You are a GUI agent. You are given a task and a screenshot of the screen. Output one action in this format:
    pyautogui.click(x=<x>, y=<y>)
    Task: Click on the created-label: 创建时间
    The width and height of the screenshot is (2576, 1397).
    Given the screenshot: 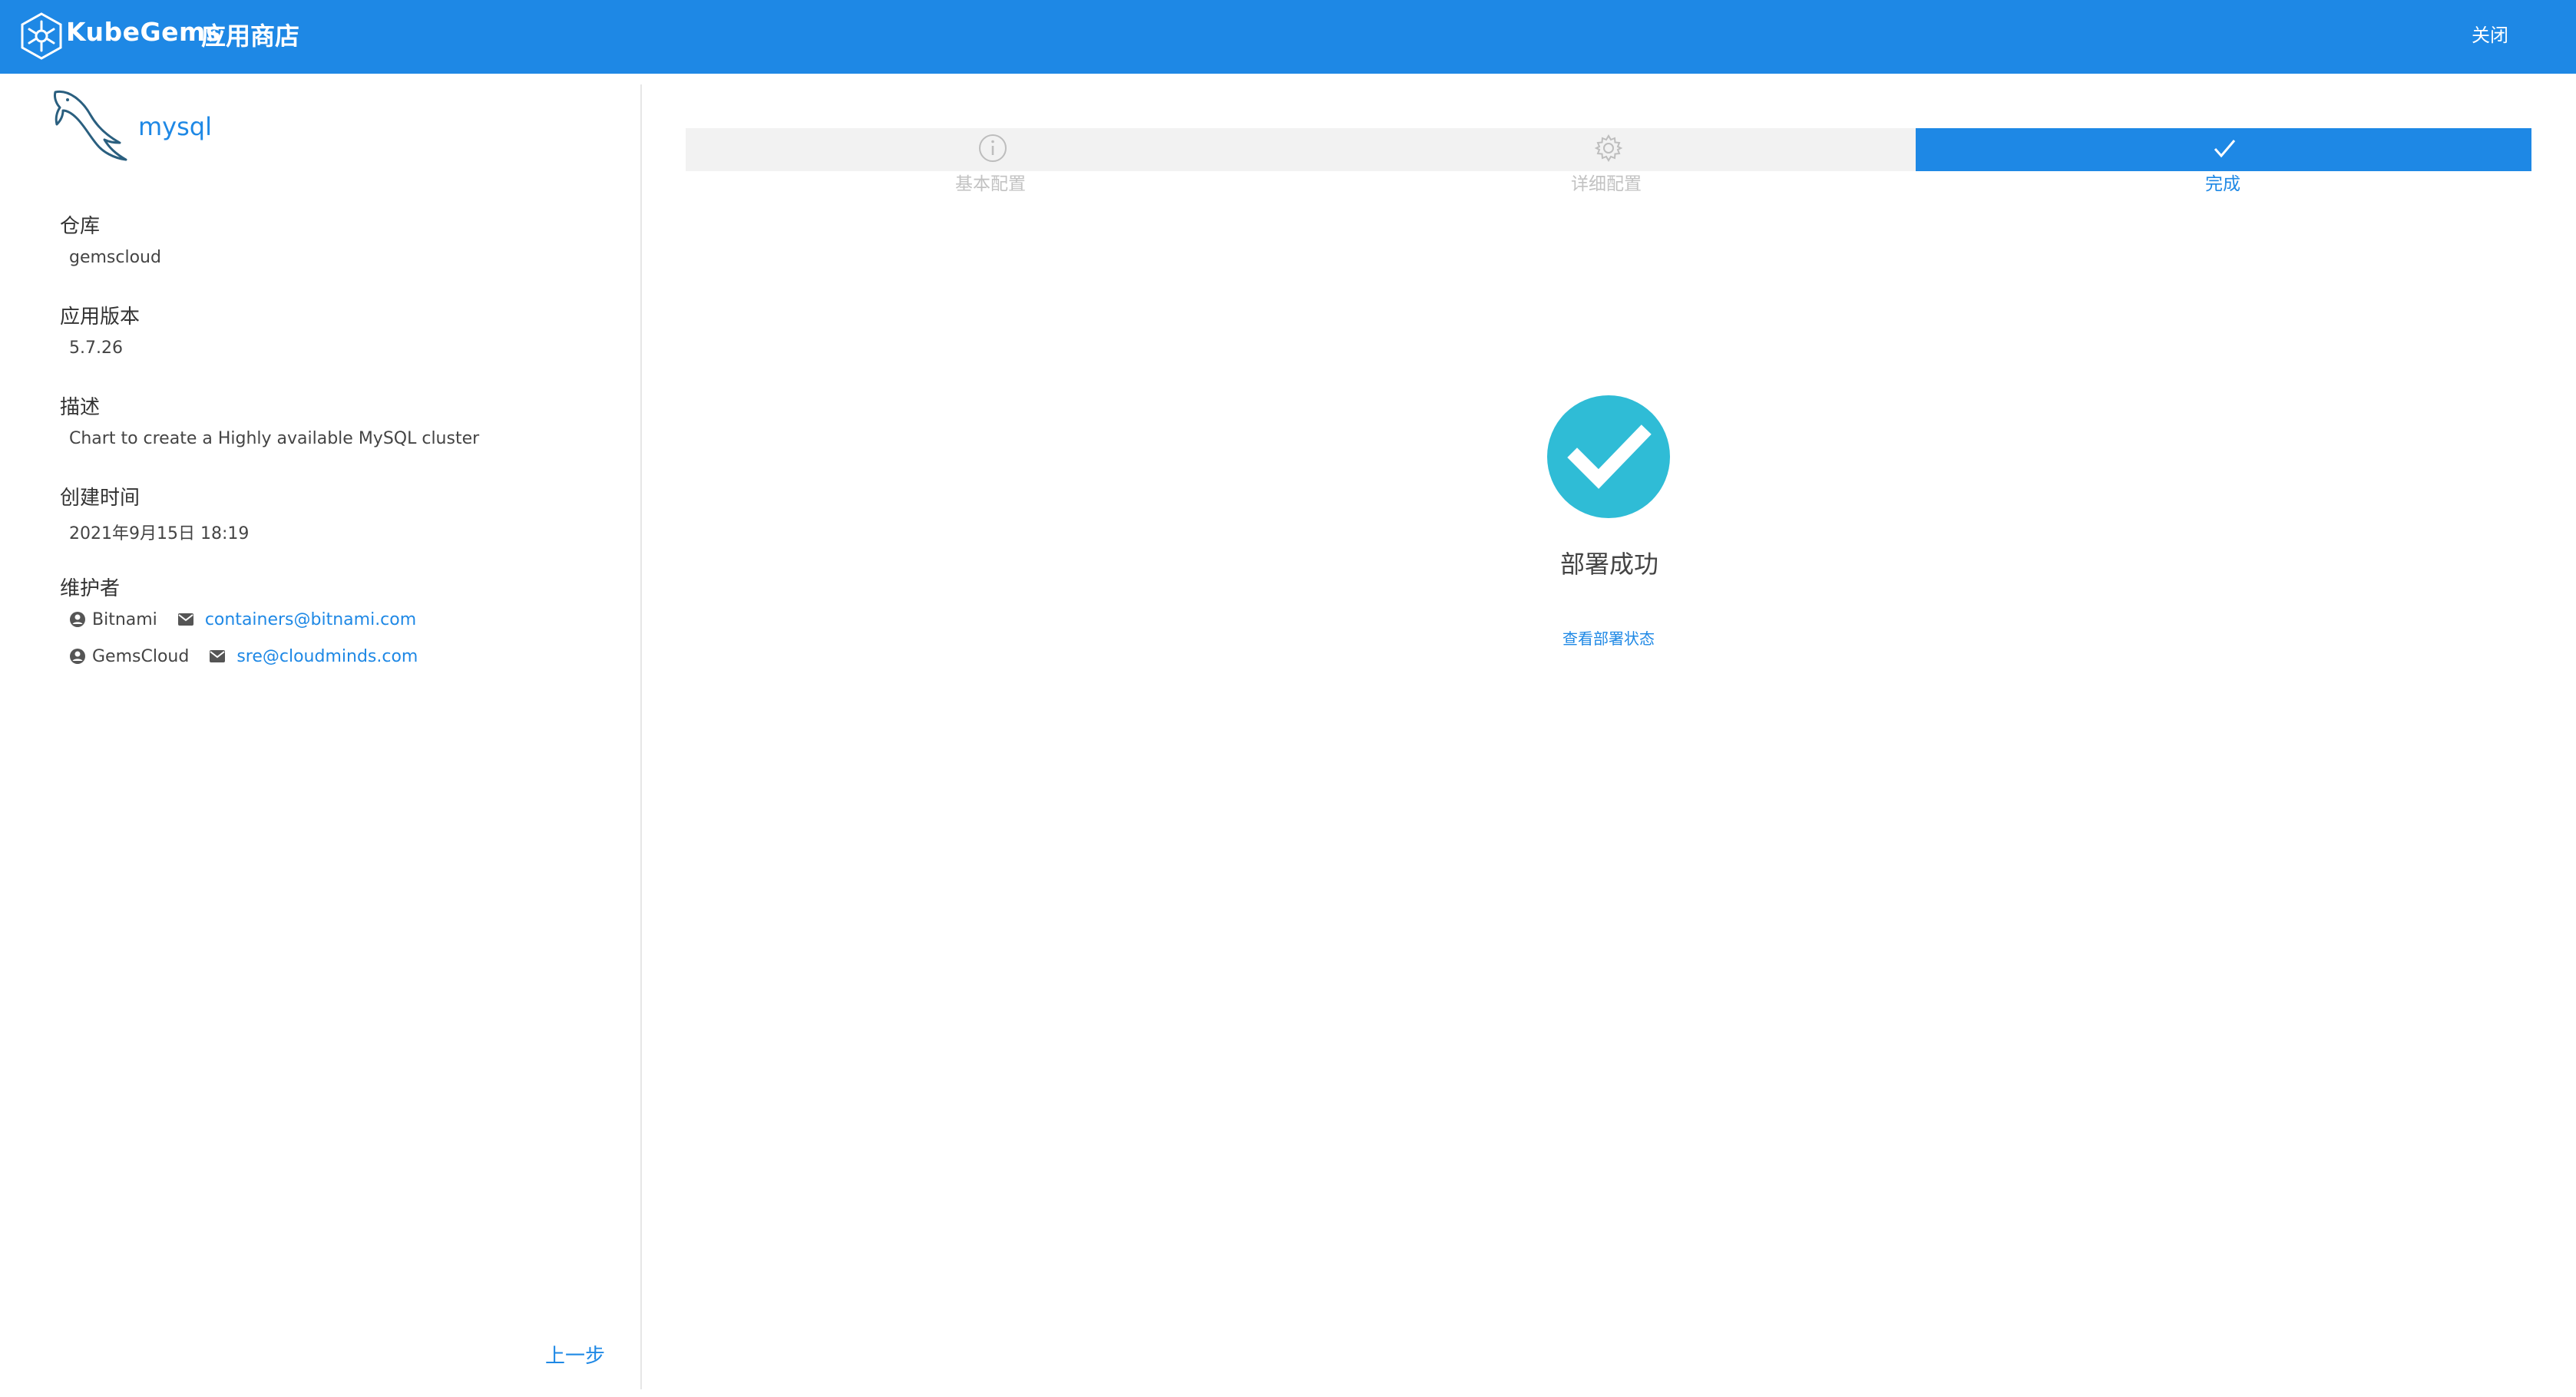 What is the action you would take?
    pyautogui.click(x=100, y=499)
    